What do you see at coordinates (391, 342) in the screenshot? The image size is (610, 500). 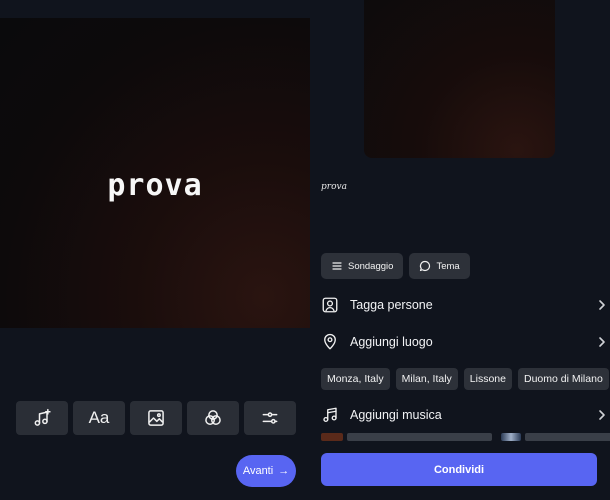 I see `add-location-label: Aggiungi luogo` at bounding box center [391, 342].